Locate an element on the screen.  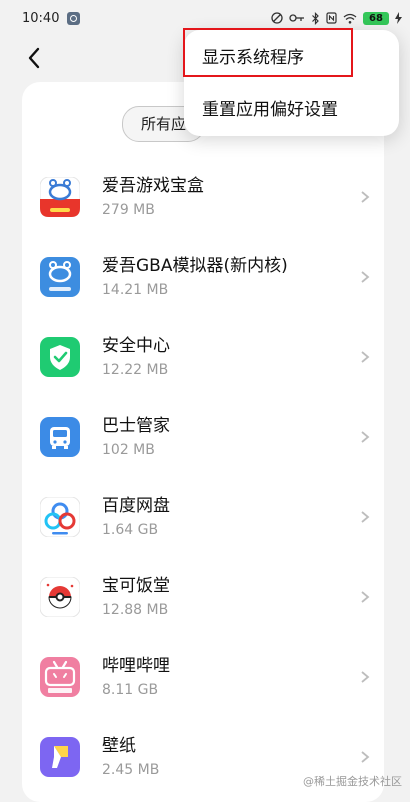
app-size: 1.64 GB is located at coordinates (130, 530).